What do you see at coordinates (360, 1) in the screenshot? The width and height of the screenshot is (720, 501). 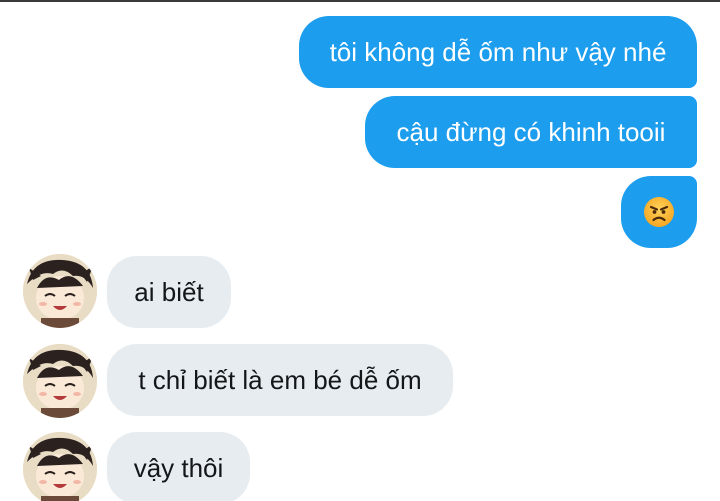 I see `top-divider` at bounding box center [360, 1].